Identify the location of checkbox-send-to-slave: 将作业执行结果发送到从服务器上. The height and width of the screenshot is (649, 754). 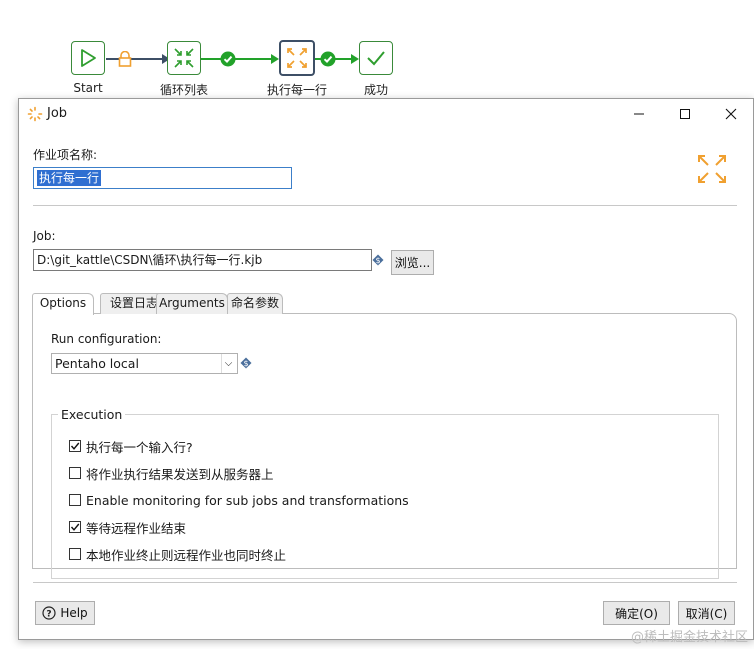
(171, 473).